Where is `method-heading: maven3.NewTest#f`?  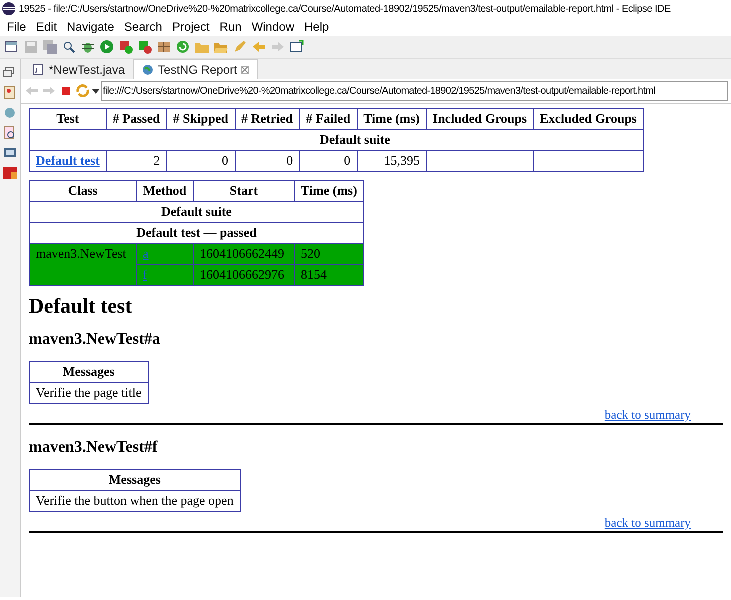 method-heading: maven3.NewTest#f is located at coordinates (94, 448).